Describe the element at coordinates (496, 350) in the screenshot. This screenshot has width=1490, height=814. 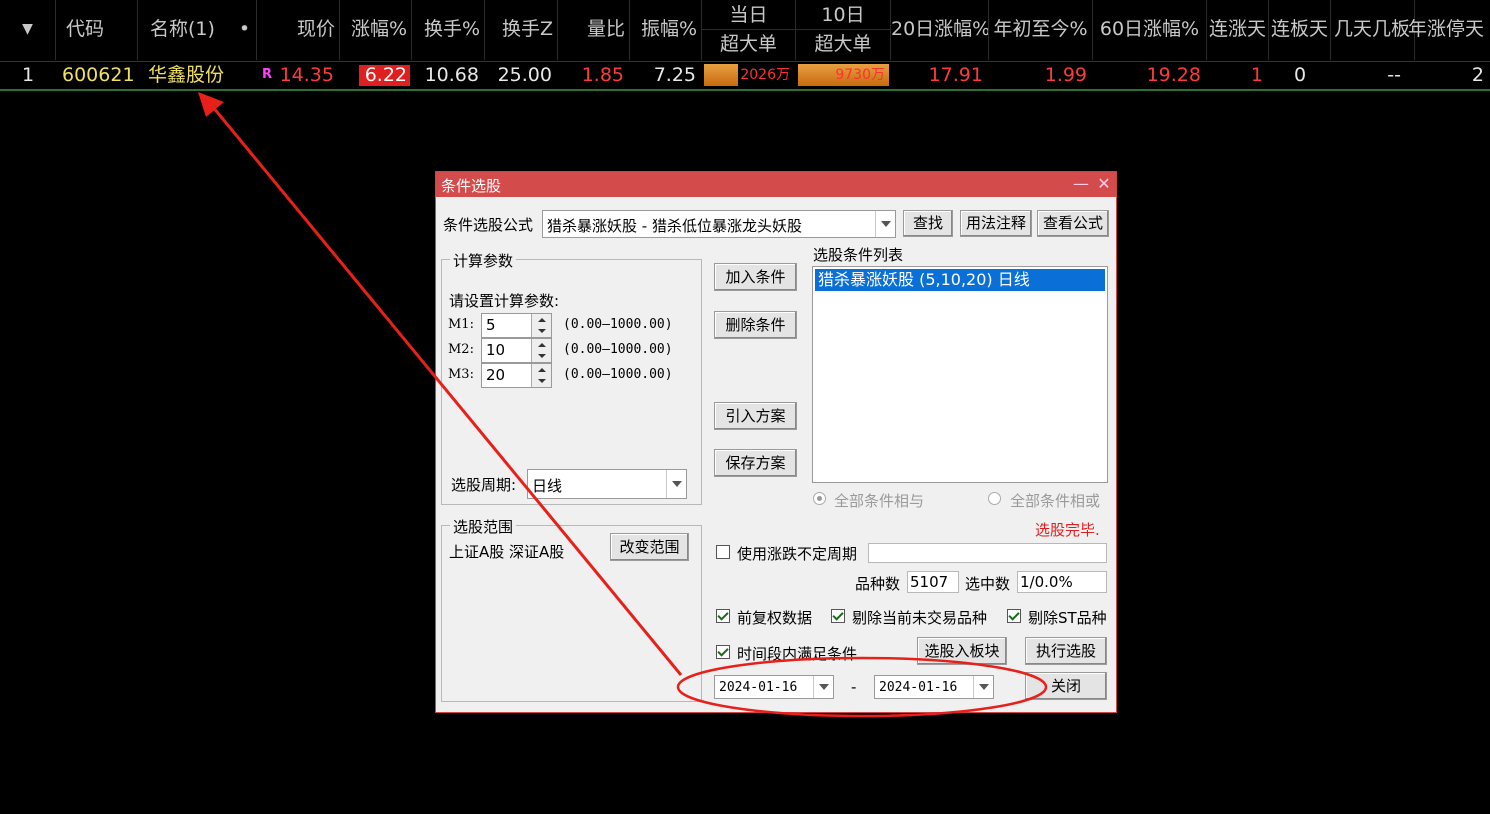
I see `param-m2-value: 10` at that location.